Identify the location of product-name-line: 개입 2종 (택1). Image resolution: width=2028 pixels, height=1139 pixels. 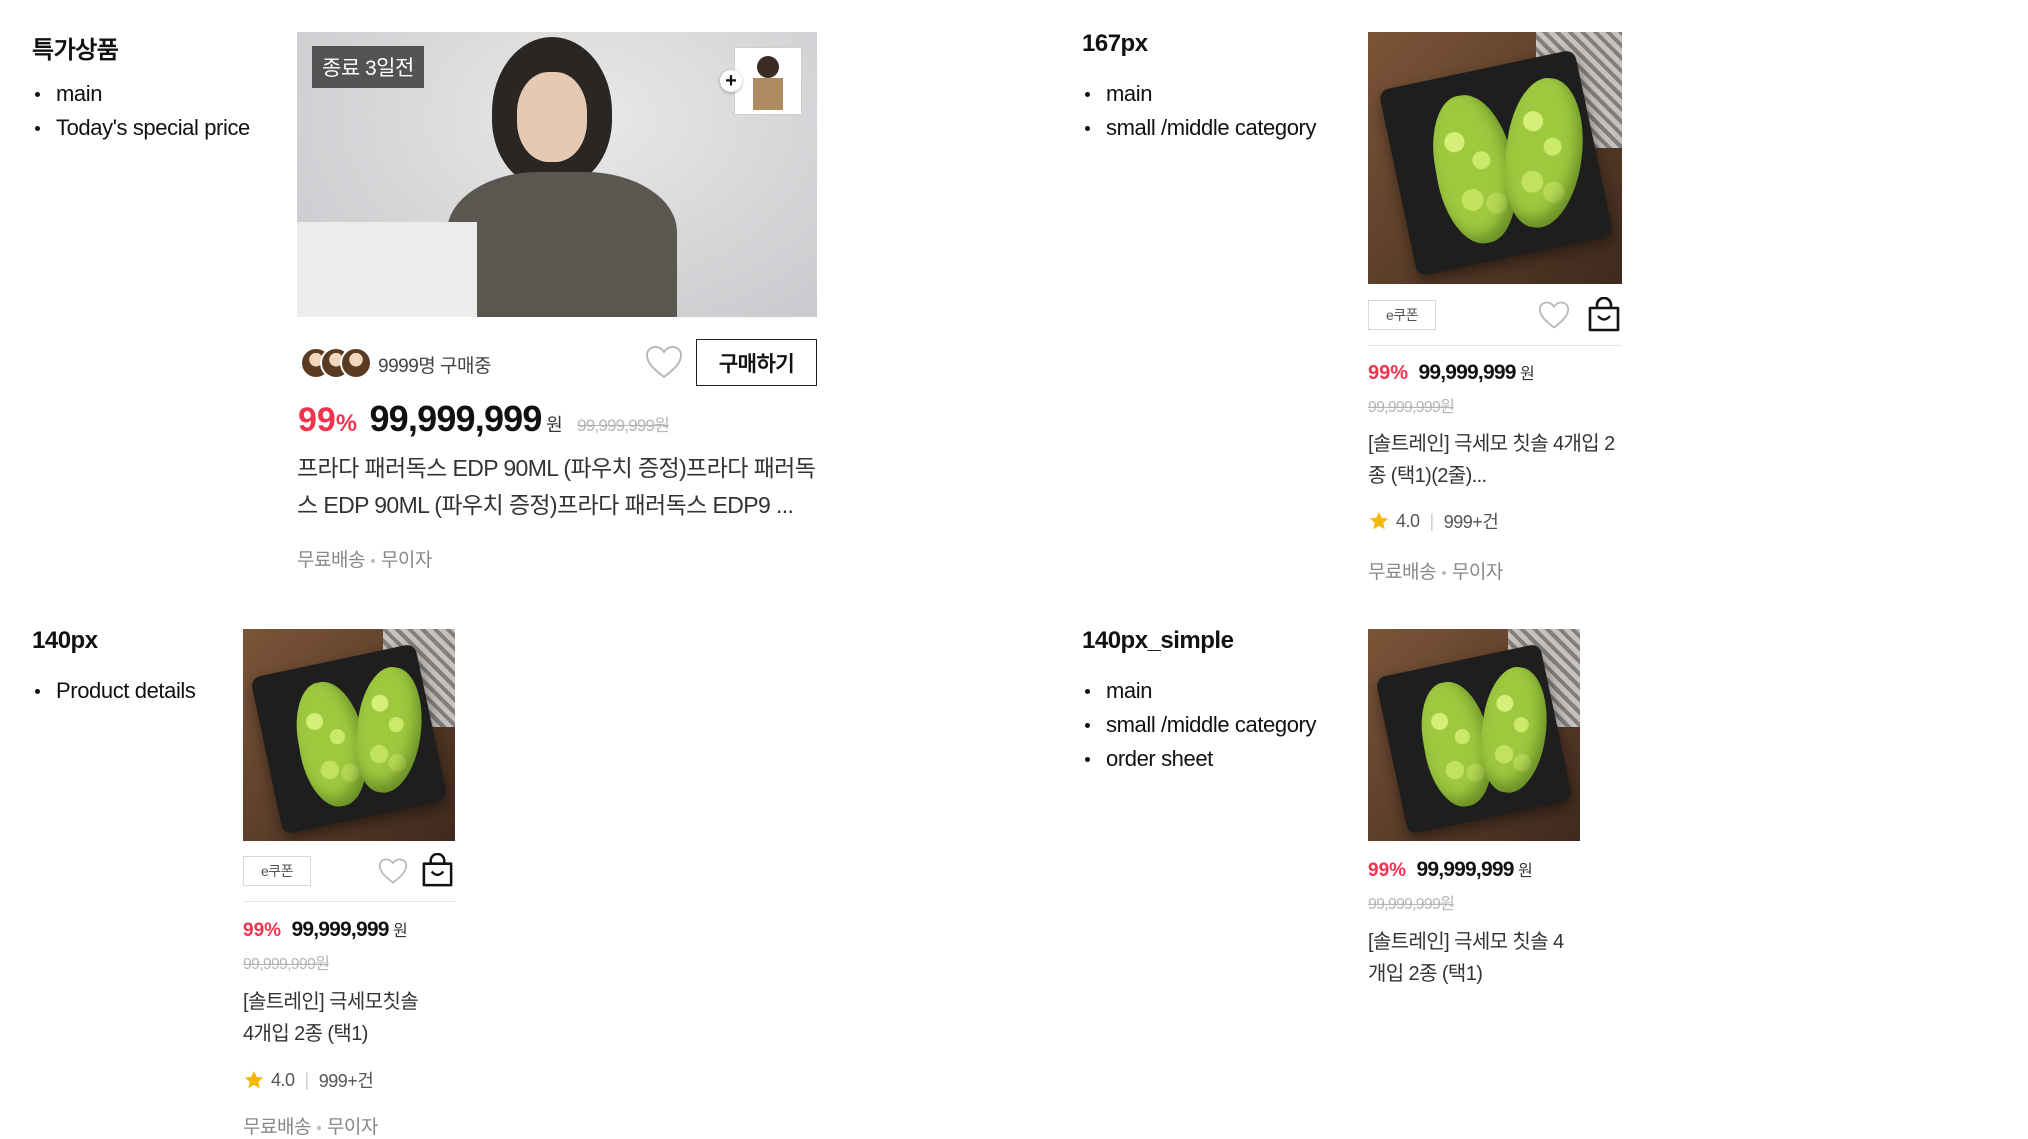
(1425, 974).